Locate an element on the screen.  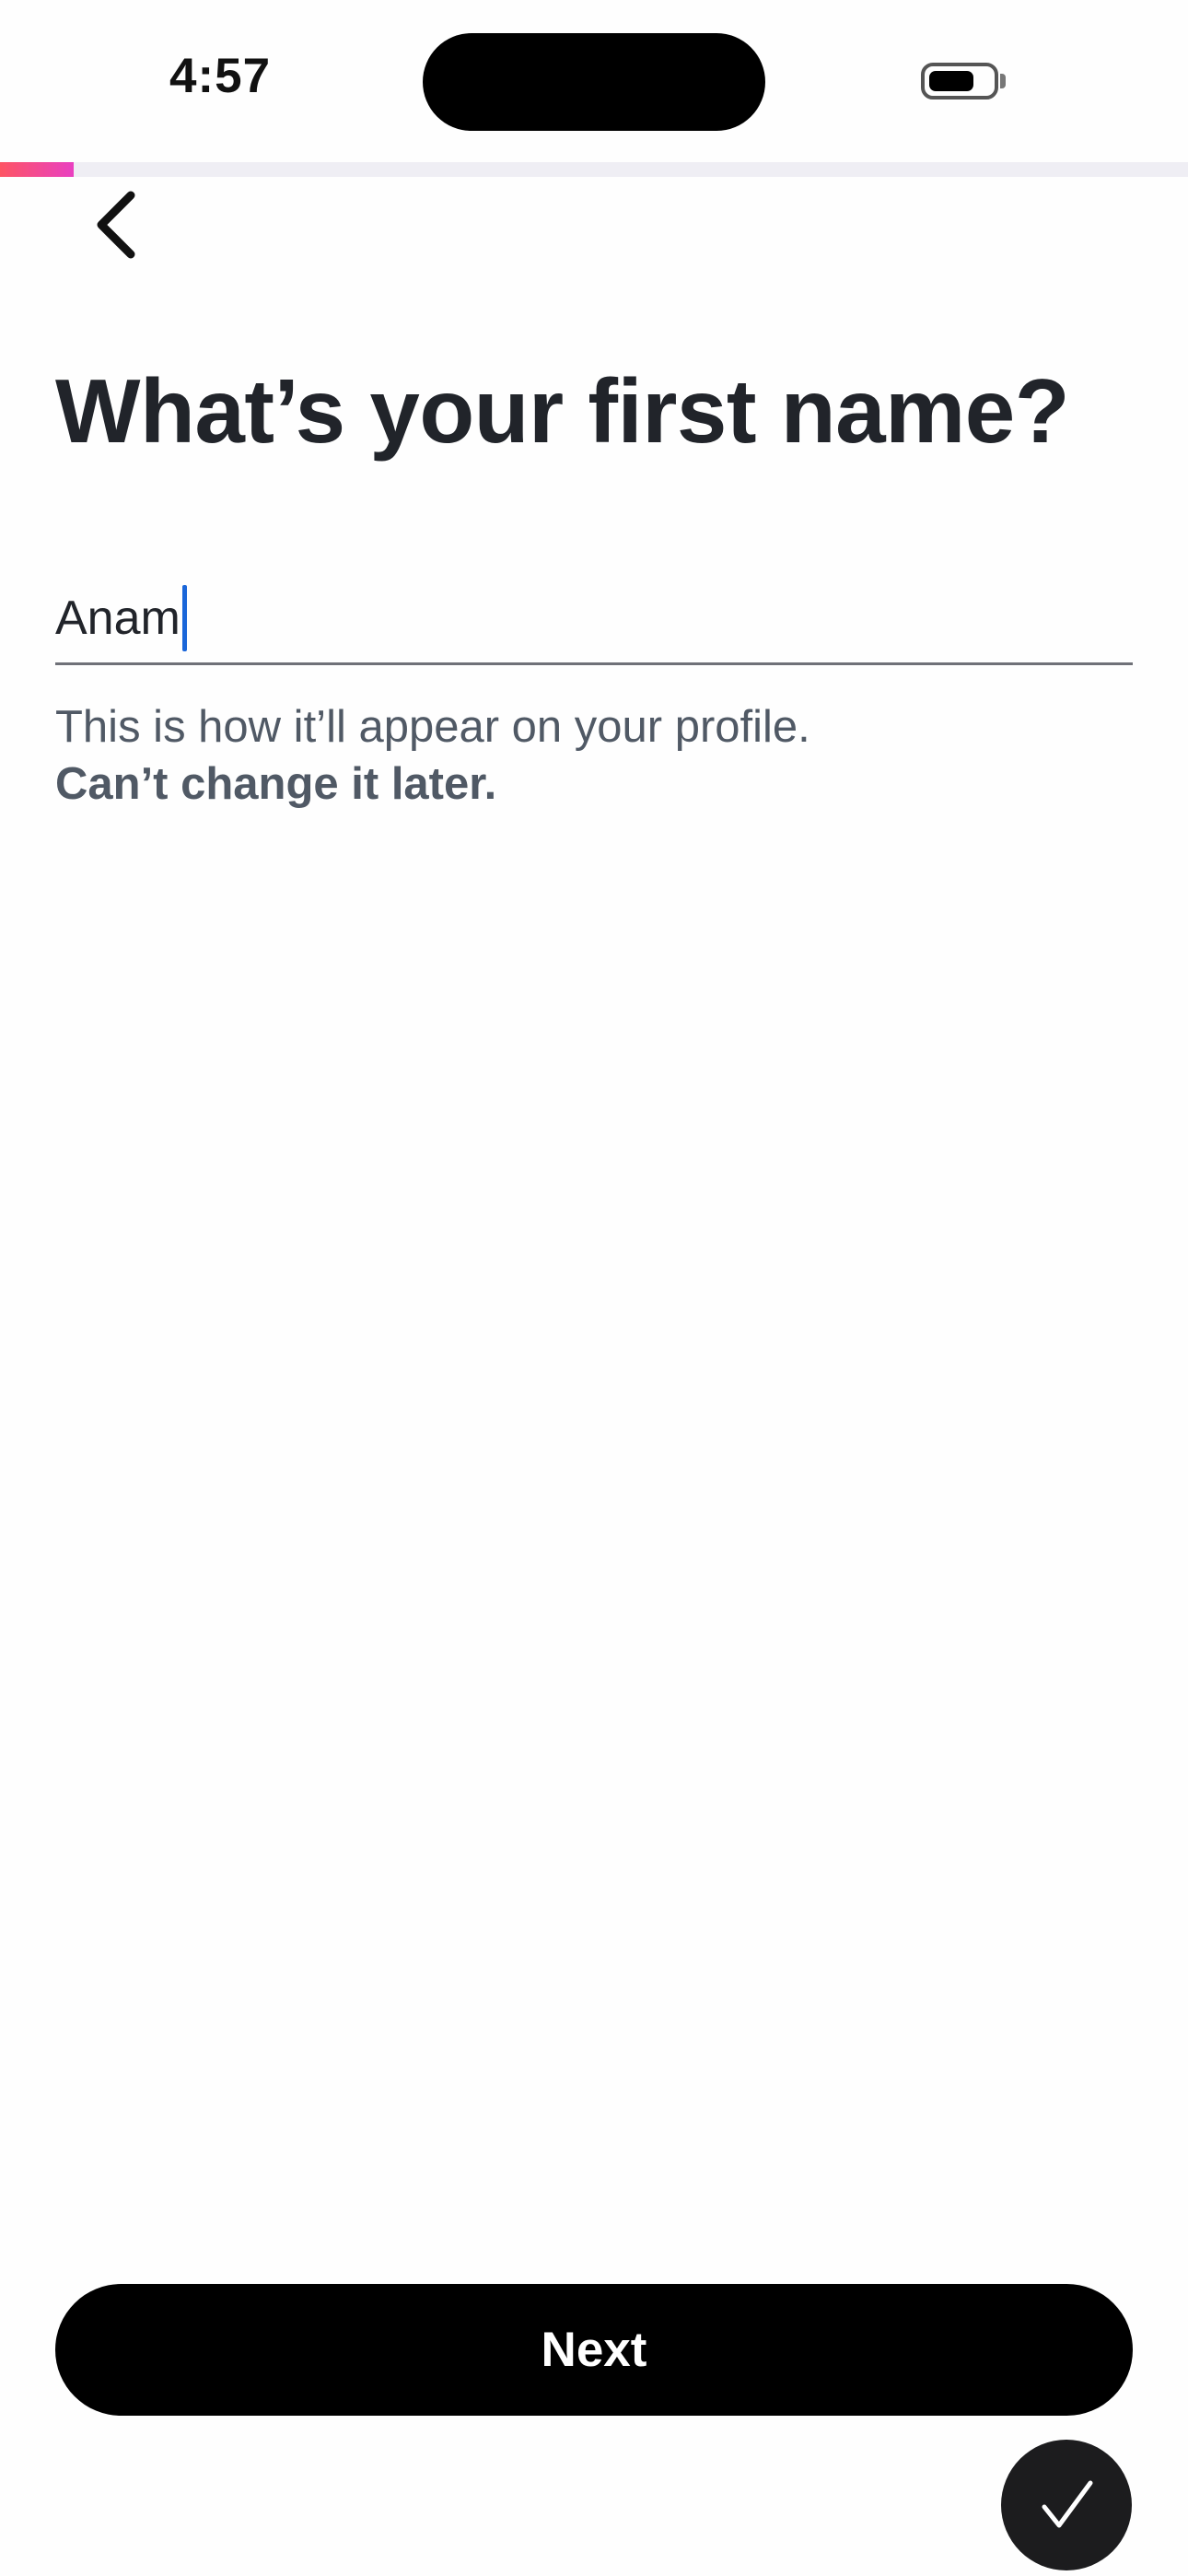
first-name-input: Anam is located at coordinates (594, 619).